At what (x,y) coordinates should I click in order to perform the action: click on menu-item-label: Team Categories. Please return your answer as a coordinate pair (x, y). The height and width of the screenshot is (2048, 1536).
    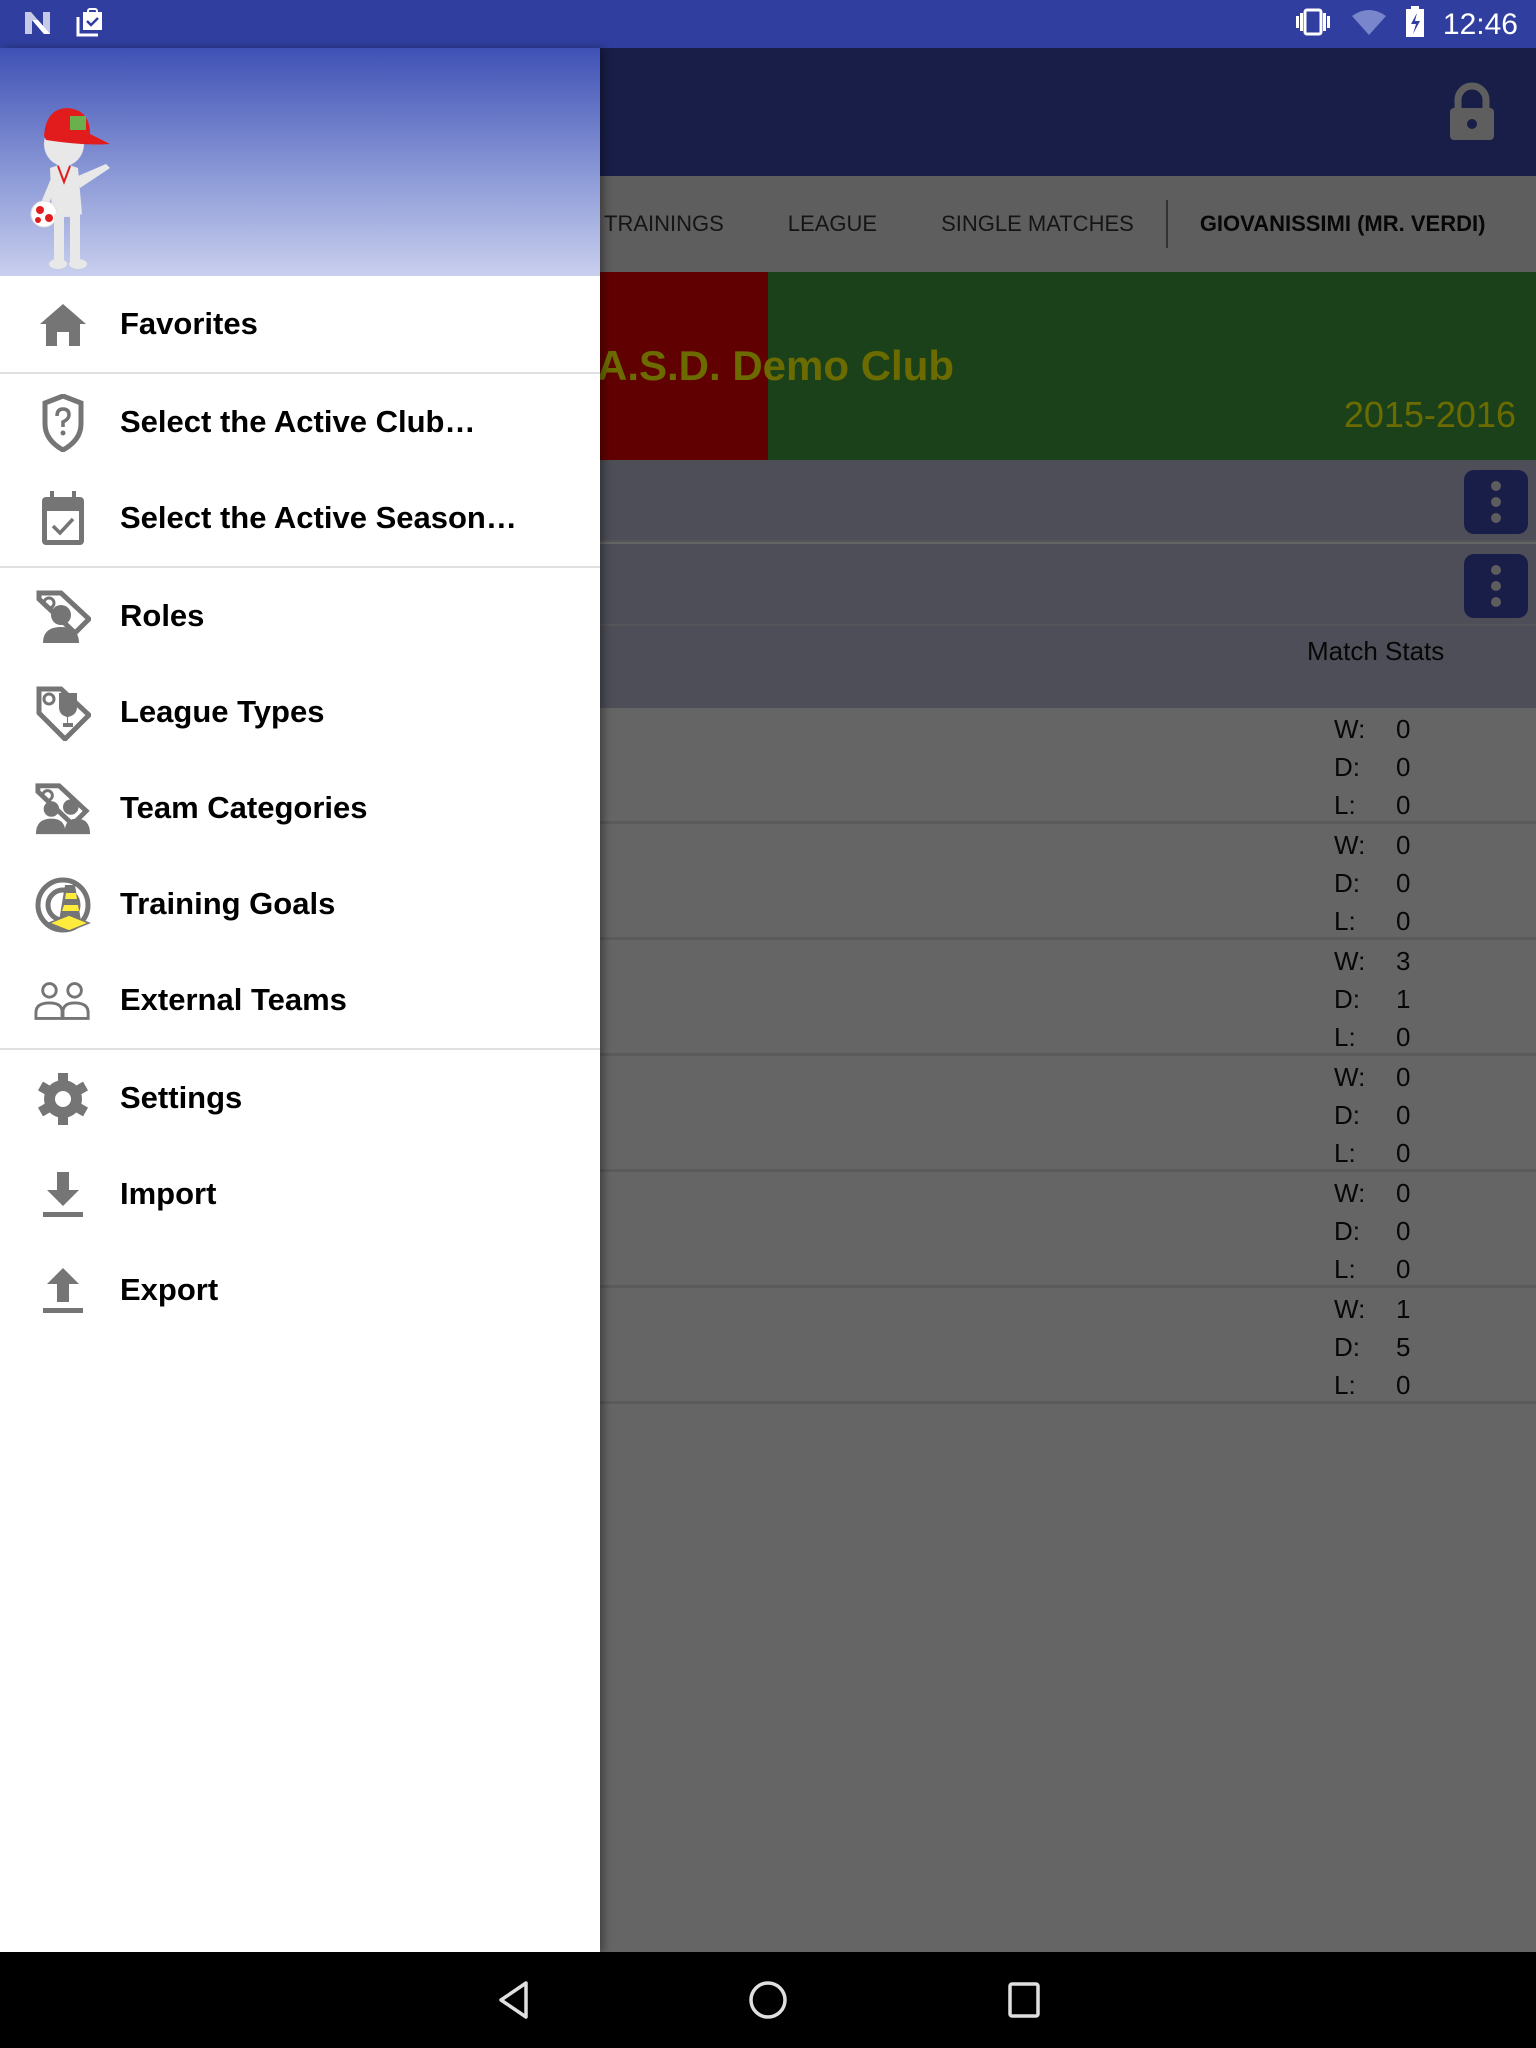
    Looking at the image, I should click on (244, 807).